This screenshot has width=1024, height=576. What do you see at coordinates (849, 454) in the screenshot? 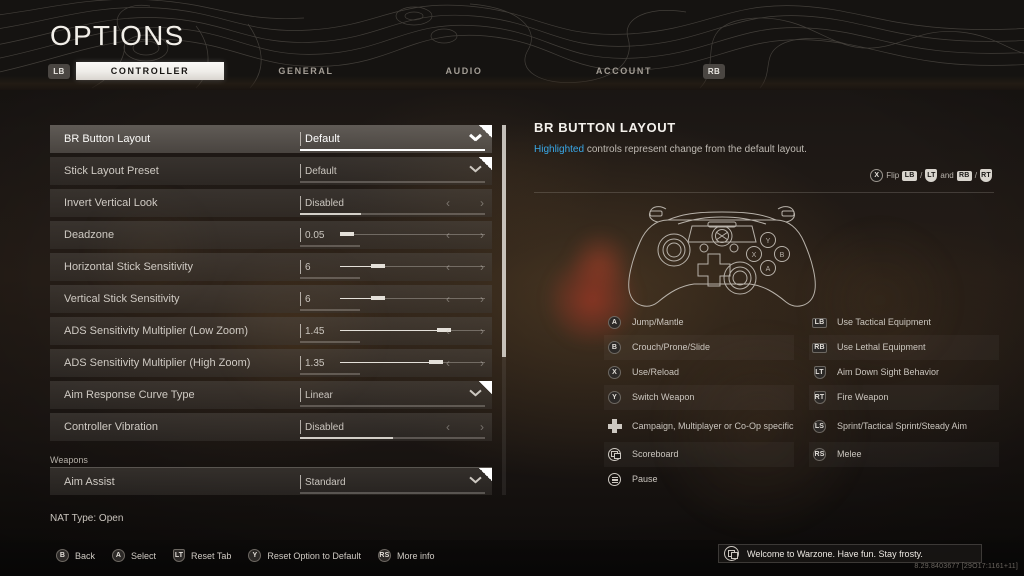
I see `binding-label: Melee` at bounding box center [849, 454].